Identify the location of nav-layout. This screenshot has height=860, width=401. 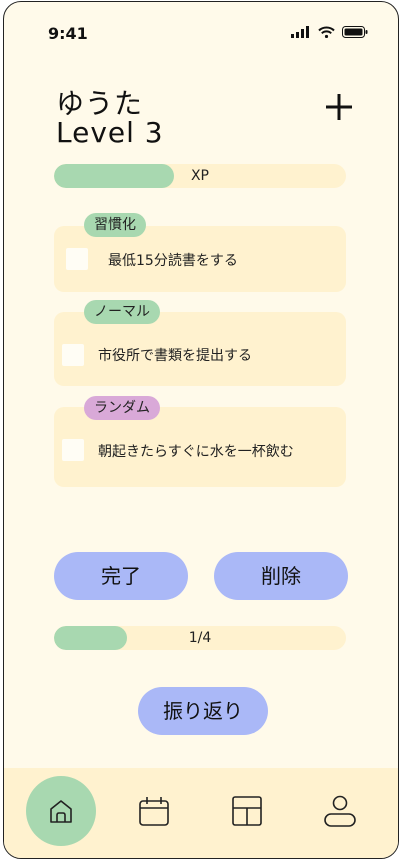
(247, 811).